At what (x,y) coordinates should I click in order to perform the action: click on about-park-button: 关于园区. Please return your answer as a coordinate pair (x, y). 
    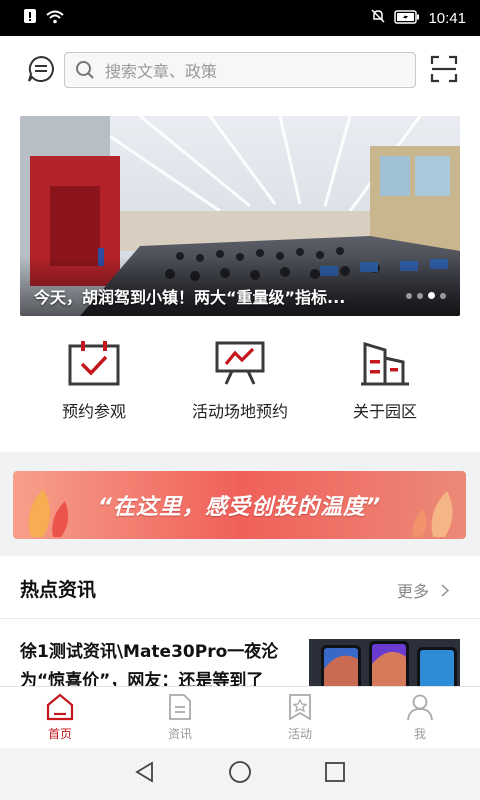
    Looking at the image, I should click on (385, 381).